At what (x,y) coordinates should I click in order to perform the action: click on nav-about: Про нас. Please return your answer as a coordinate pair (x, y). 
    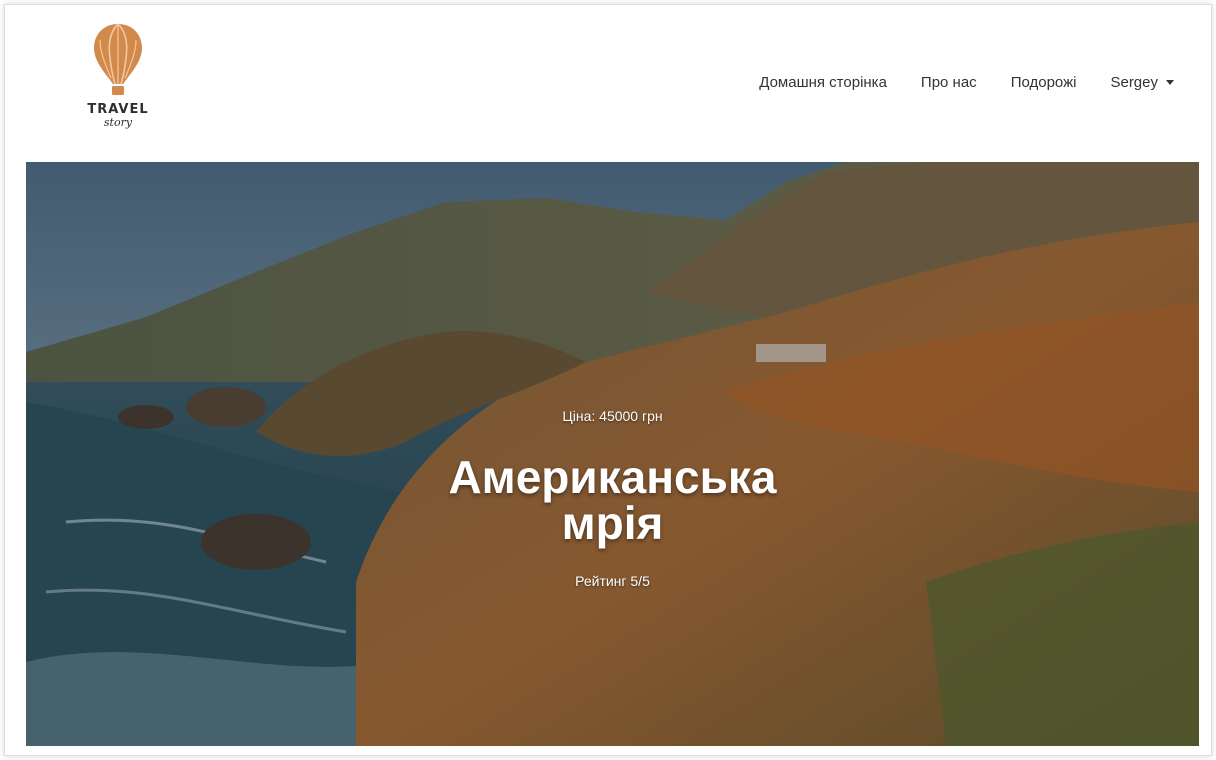
    Looking at the image, I should click on (949, 82).